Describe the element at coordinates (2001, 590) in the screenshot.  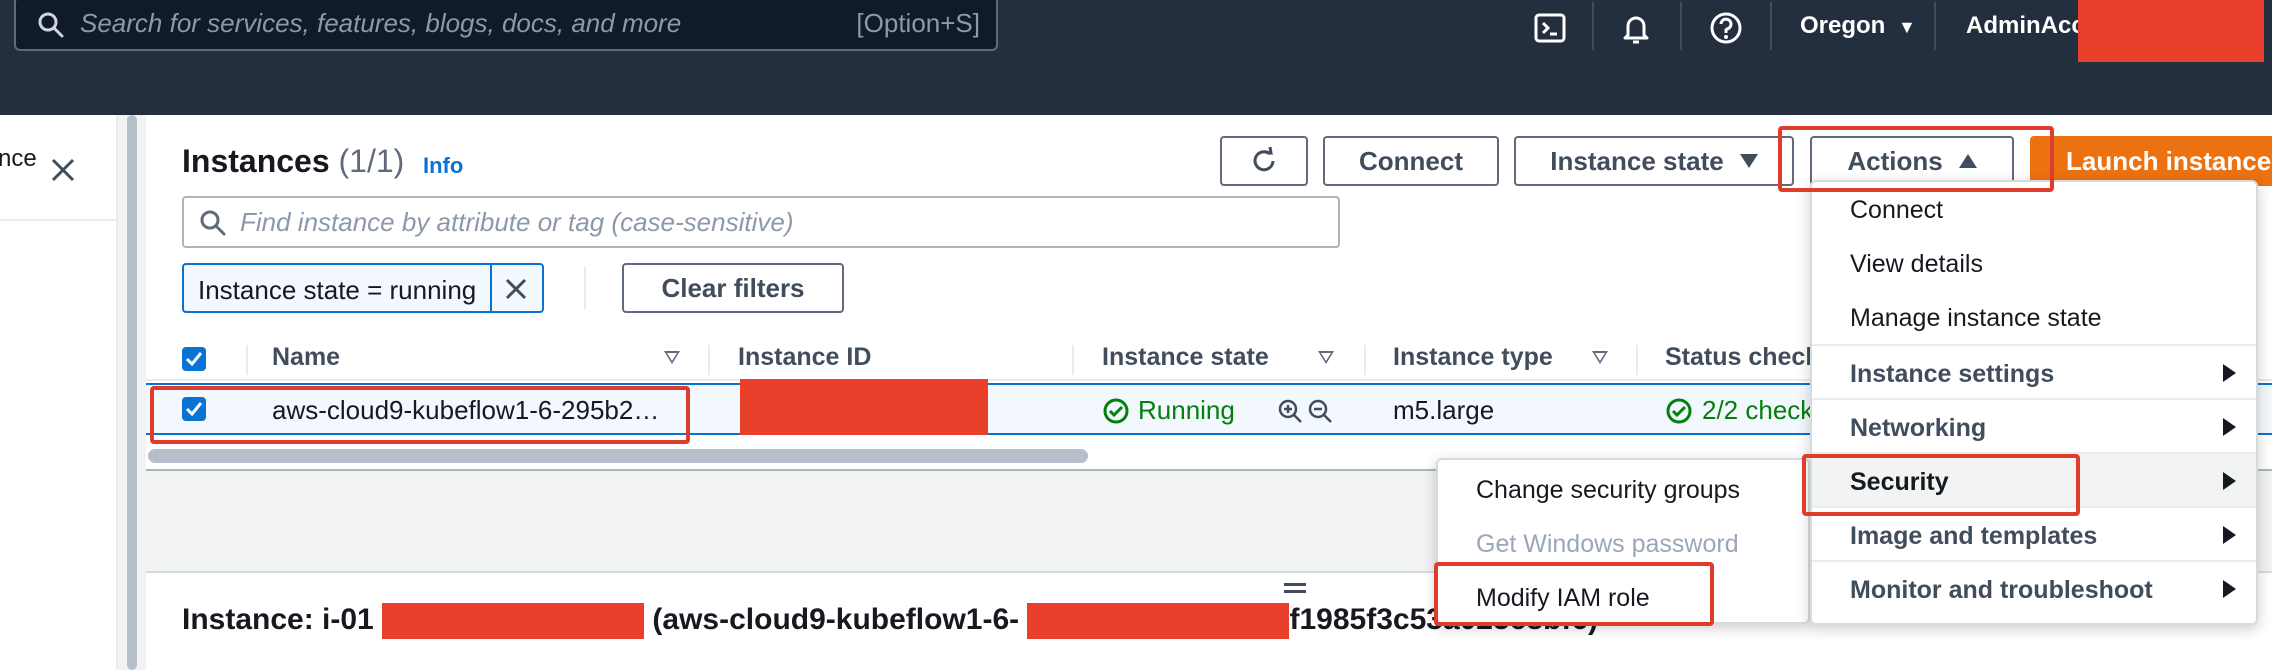
I see `menu-item-label: Monitor and troubleshoot` at that location.